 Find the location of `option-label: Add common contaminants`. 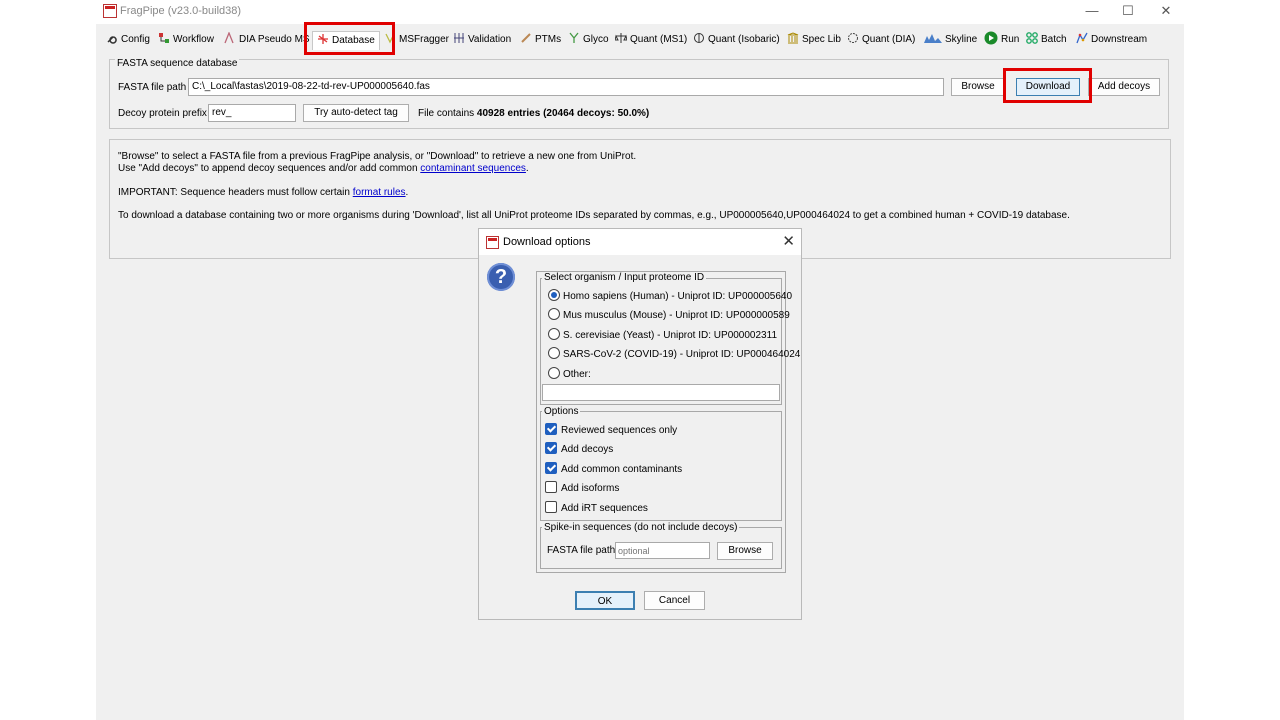

option-label: Add common contaminants is located at coordinates (622, 469).